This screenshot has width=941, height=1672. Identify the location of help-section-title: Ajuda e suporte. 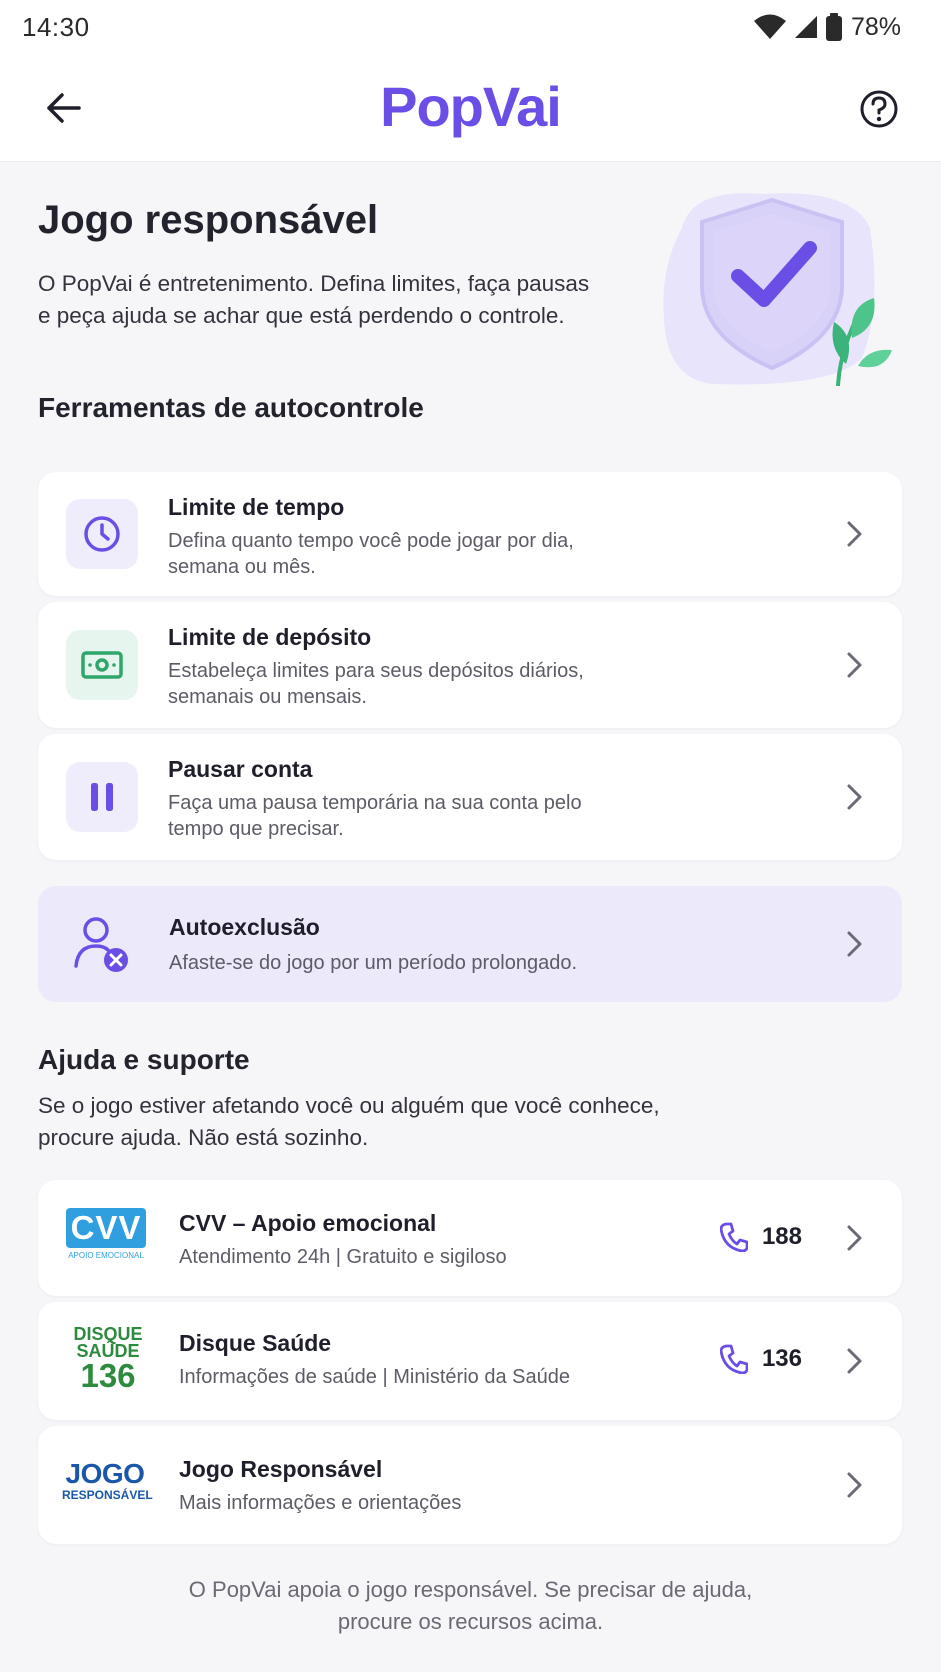
(144, 1059).